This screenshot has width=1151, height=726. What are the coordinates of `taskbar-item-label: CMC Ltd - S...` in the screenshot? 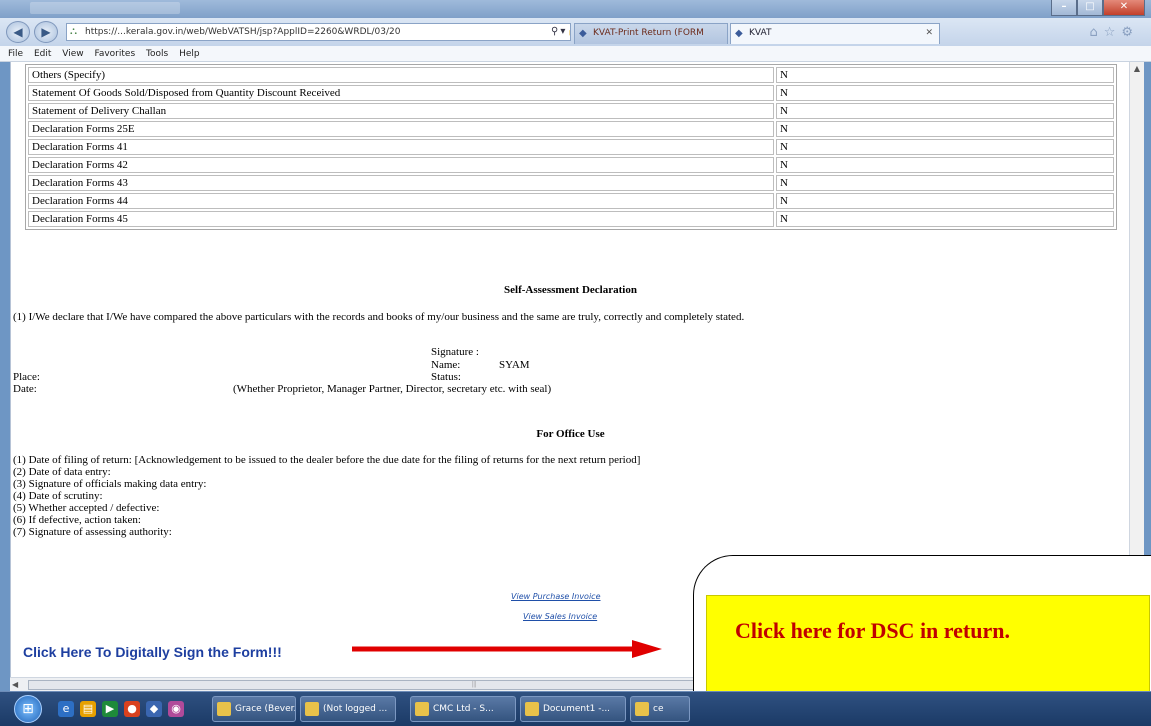 It's located at (463, 709).